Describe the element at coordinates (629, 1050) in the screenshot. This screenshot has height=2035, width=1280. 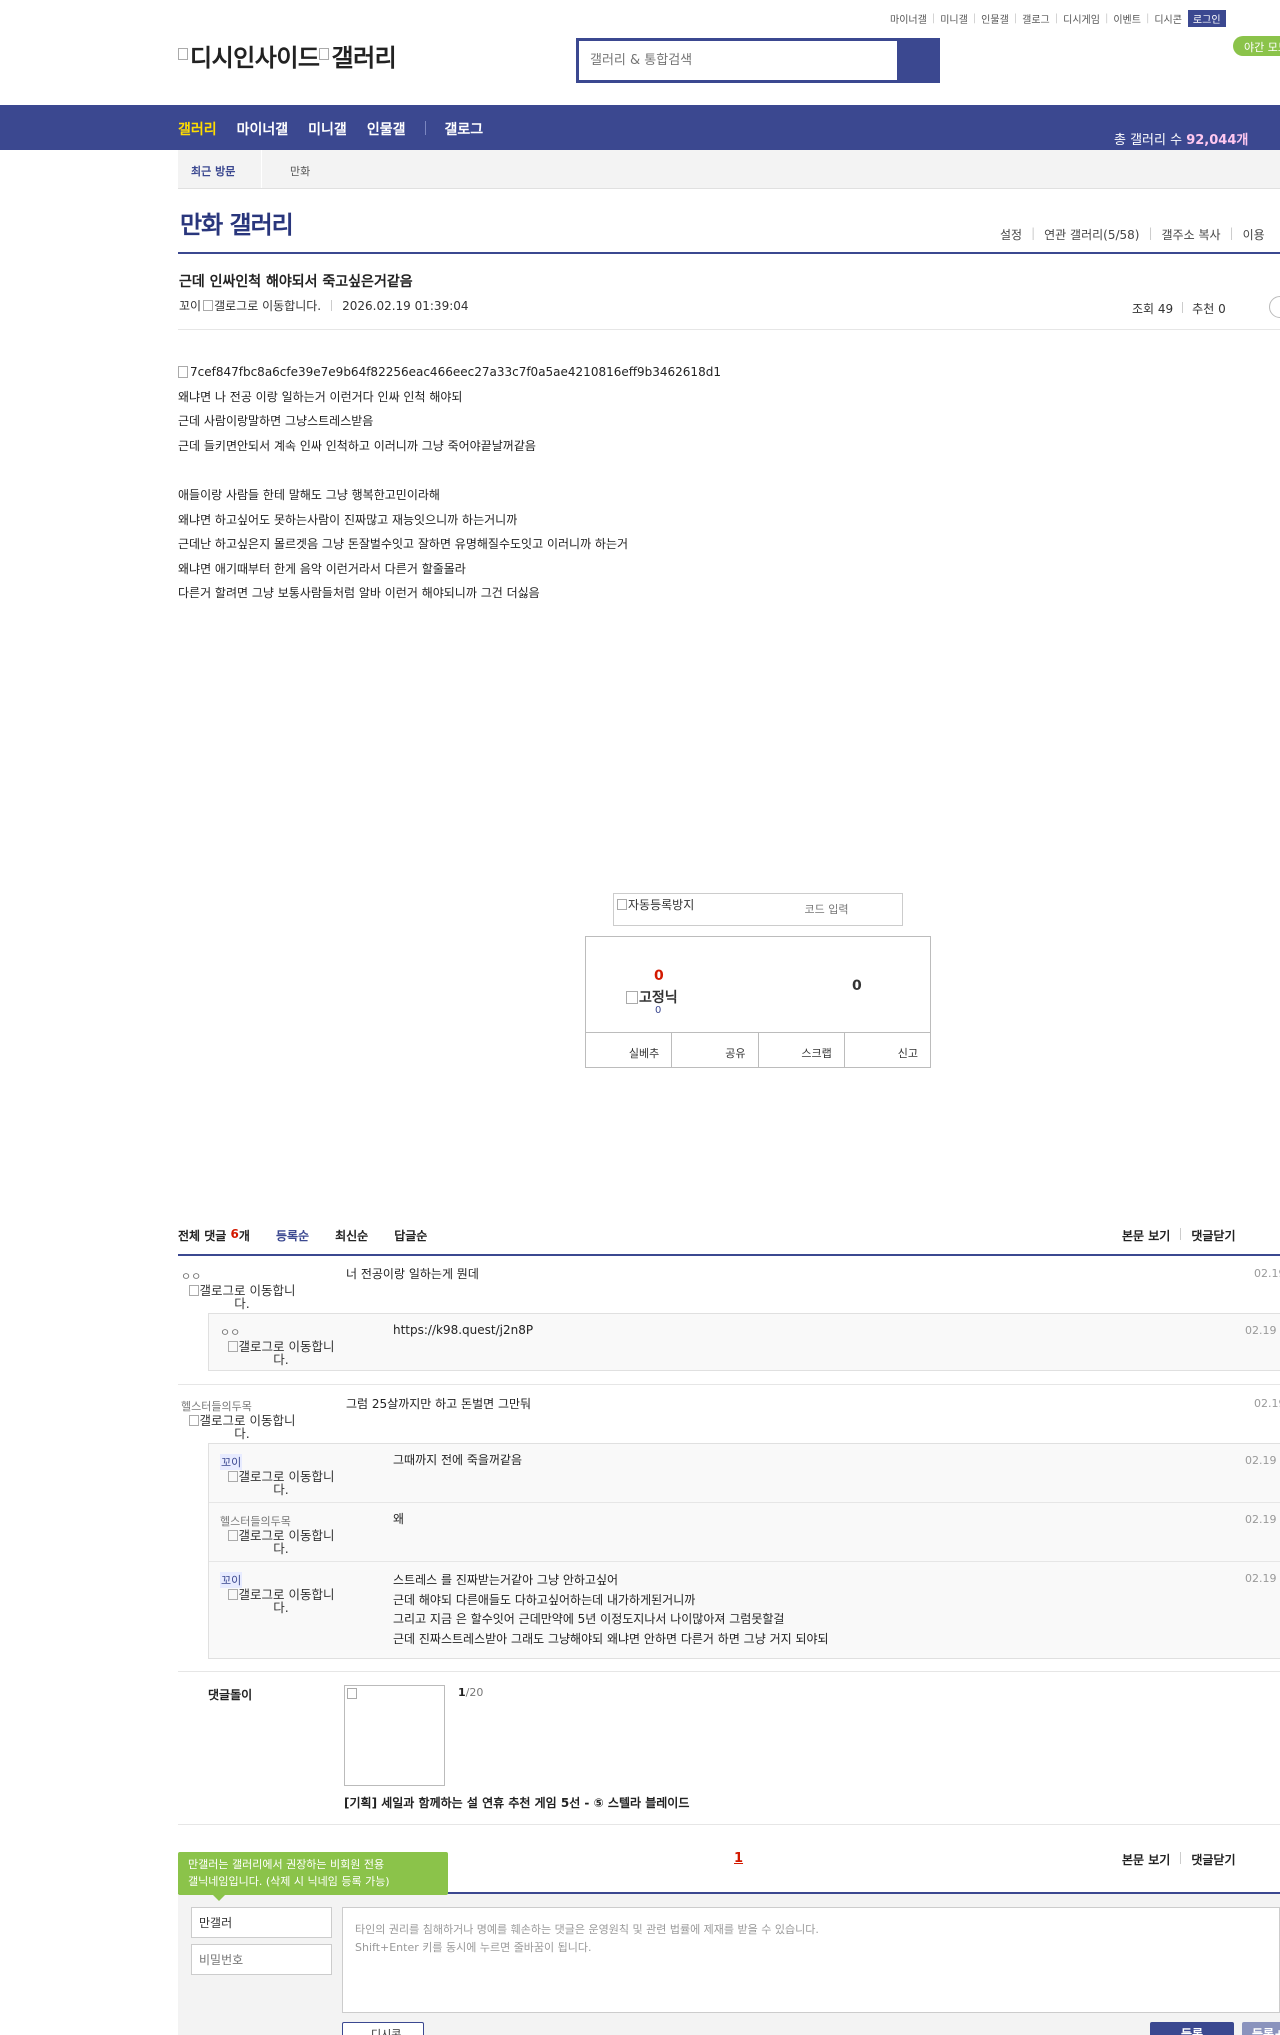
I see `real-best-button: 실베추` at that location.